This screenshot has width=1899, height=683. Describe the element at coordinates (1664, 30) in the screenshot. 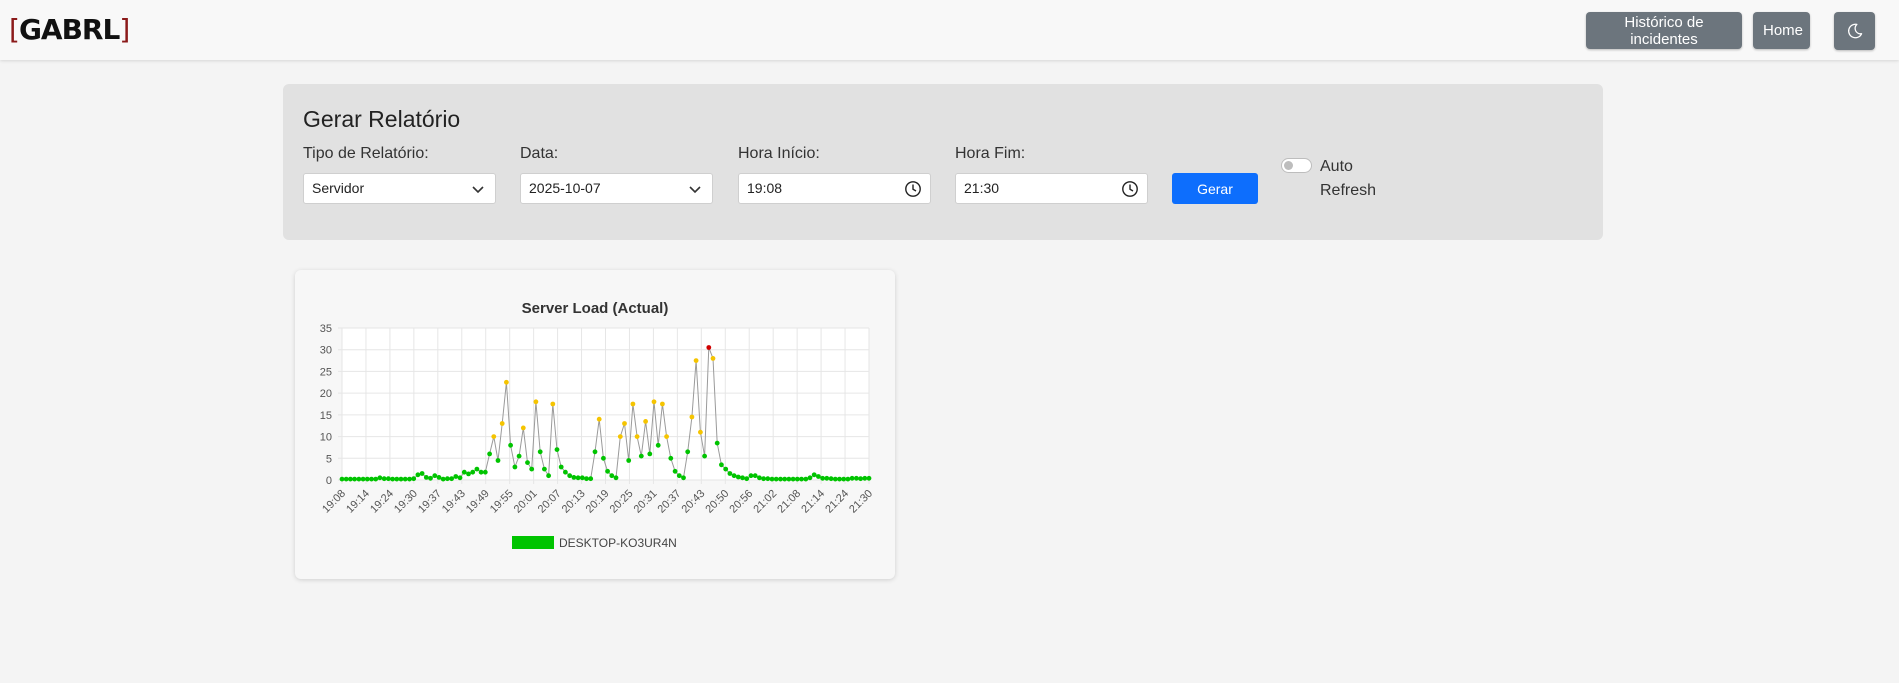

I see `incident-history-button: Histórico de incidentes` at that location.